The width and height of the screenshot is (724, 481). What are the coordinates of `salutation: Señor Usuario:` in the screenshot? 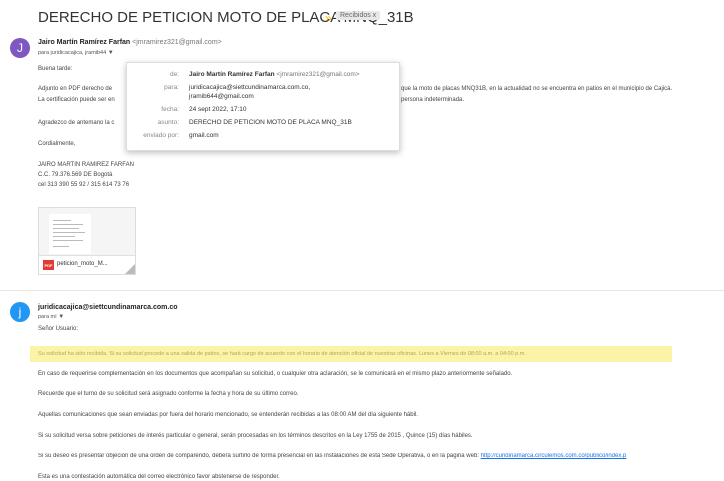 It's located at (58, 329).